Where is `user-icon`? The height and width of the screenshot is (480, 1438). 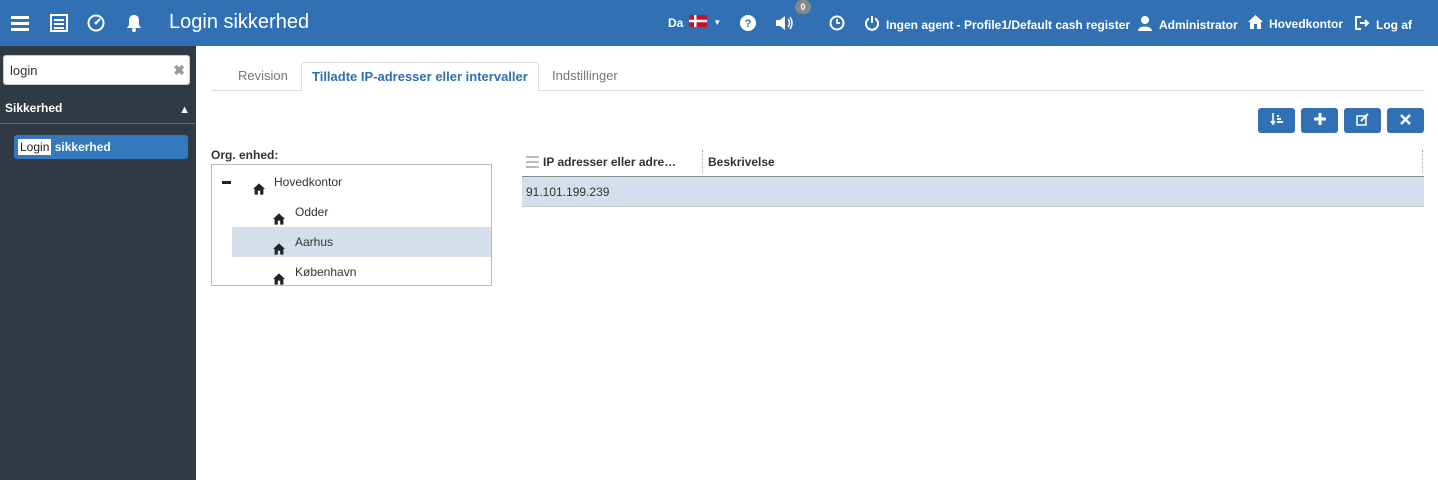 user-icon is located at coordinates (1145, 24).